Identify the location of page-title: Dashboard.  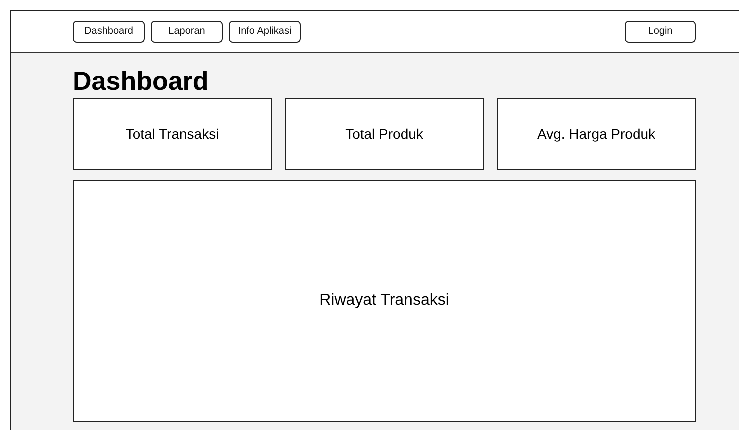
(141, 81).